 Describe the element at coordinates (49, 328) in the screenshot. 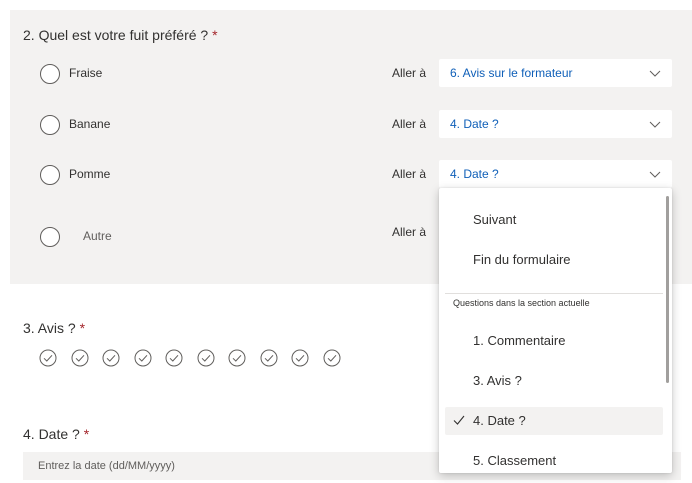

I see `question-3-title-text: 3. Avis ?` at that location.